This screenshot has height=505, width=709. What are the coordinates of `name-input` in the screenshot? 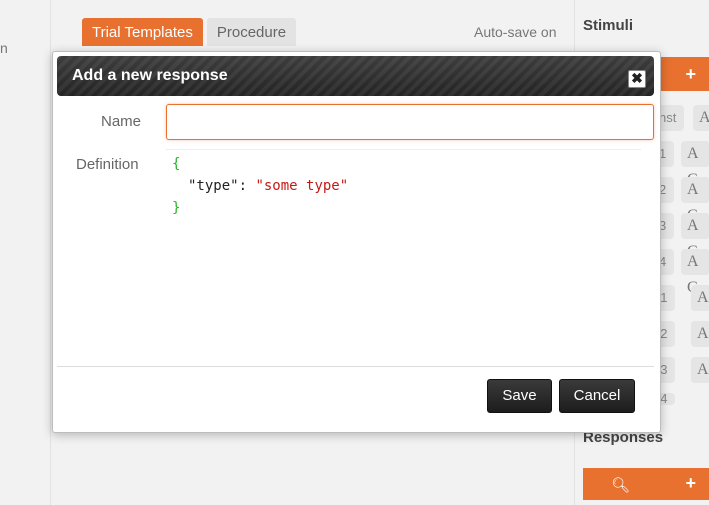 It's located at (410, 122).